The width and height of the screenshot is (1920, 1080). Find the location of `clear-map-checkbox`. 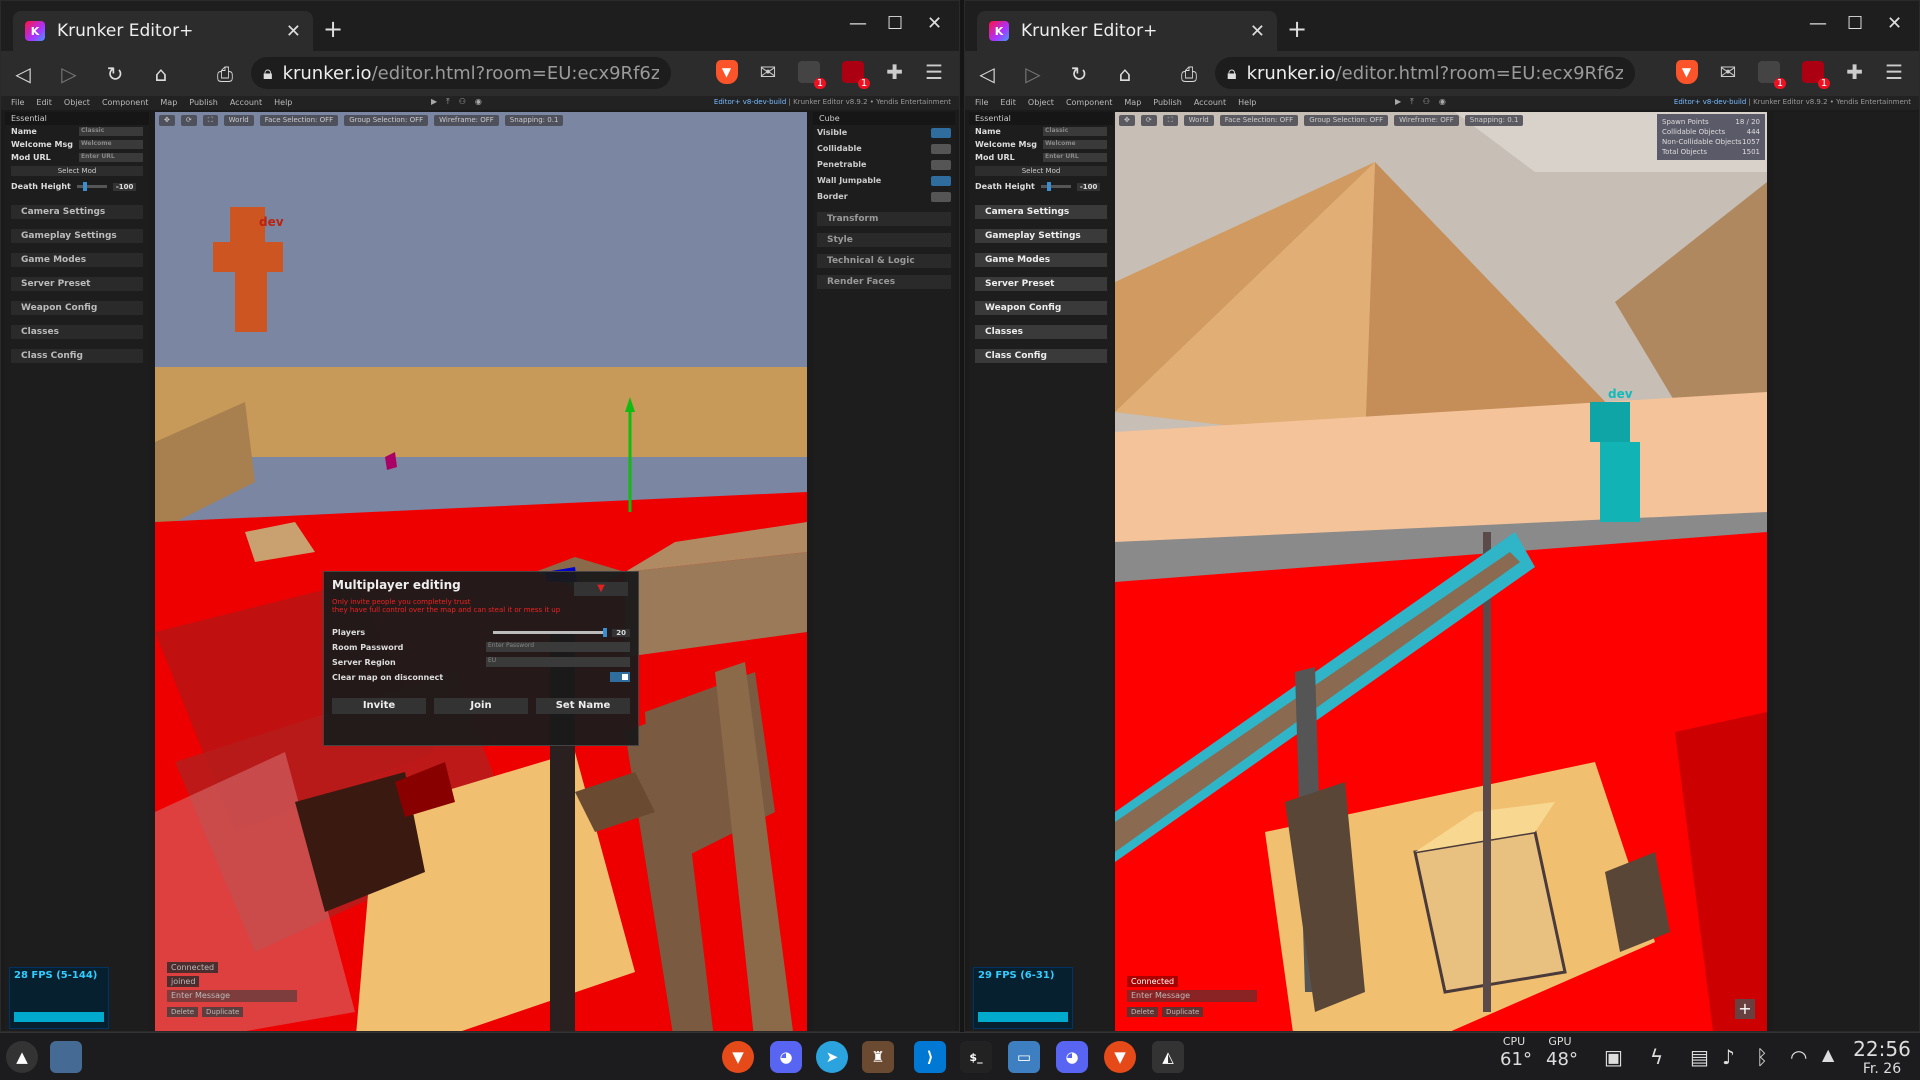

clear-map-checkbox is located at coordinates (620, 677).